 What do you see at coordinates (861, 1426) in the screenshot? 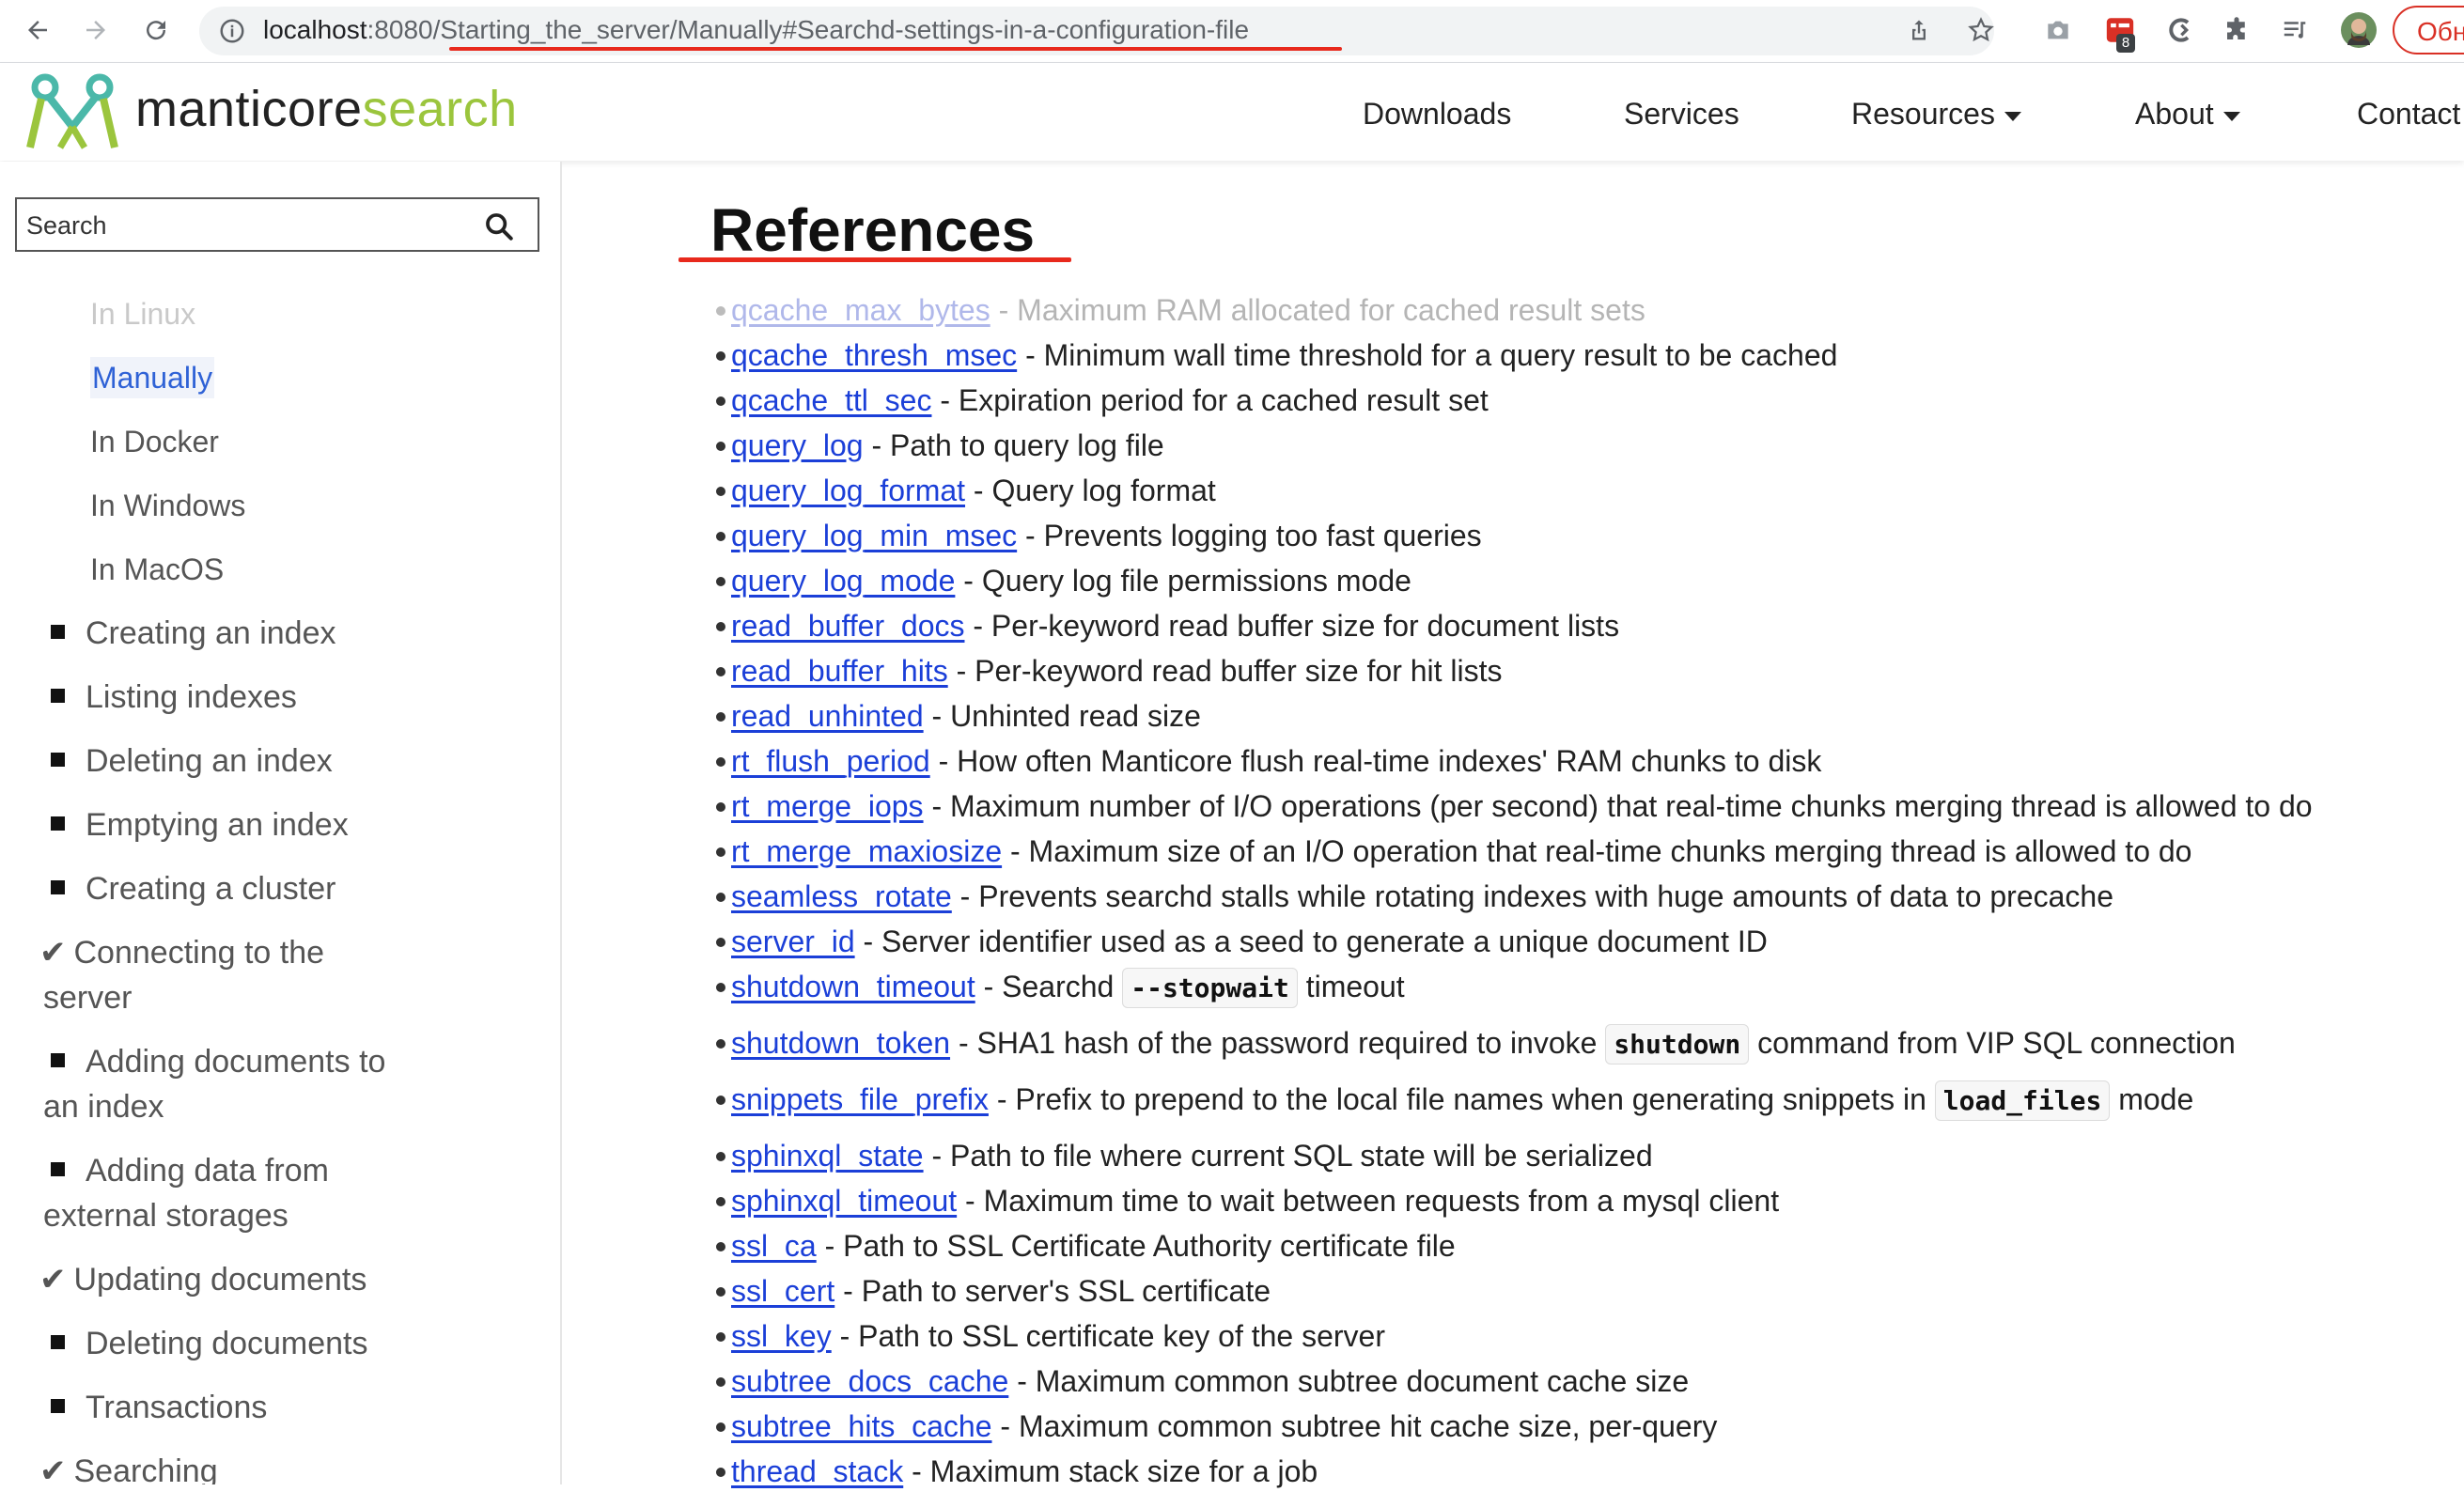
I see `reference-link: subtree_hits_cache` at bounding box center [861, 1426].